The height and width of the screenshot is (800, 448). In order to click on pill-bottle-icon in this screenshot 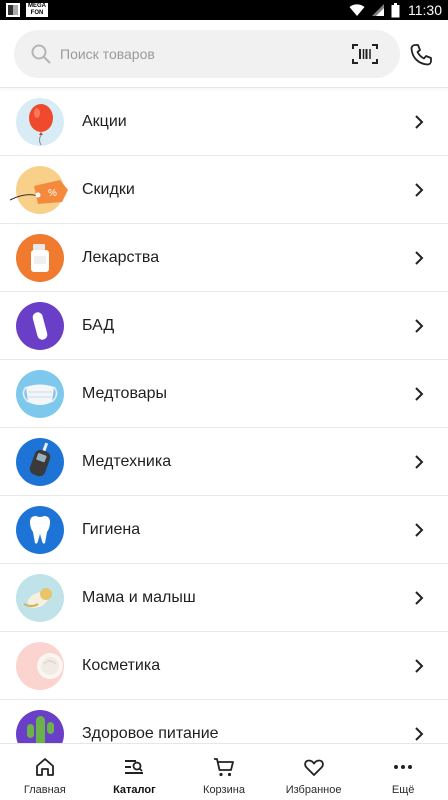, I will do `click(40, 258)`.